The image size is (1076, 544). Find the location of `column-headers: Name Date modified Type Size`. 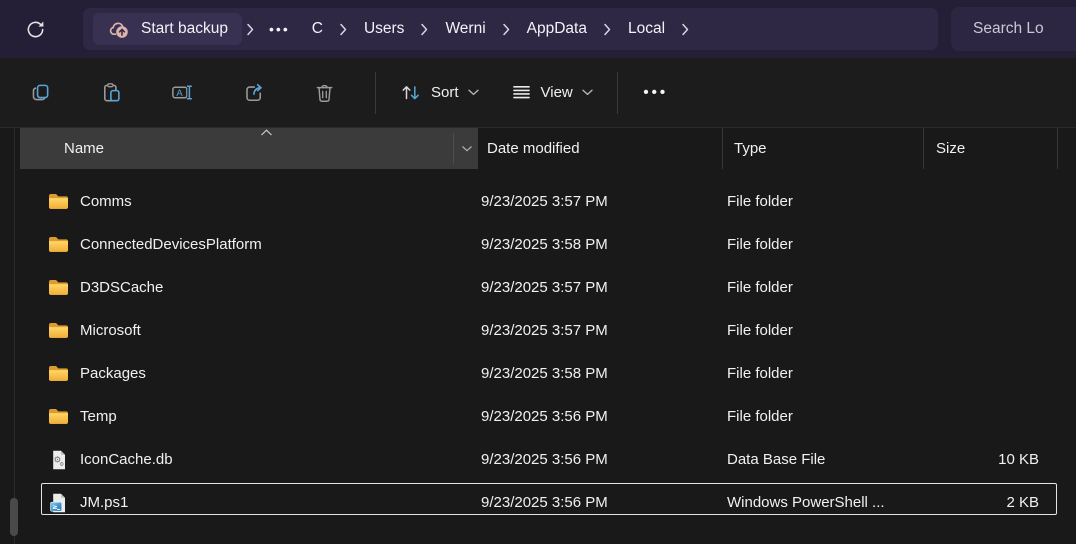

column-headers: Name Date modified Type Size is located at coordinates (545, 148).